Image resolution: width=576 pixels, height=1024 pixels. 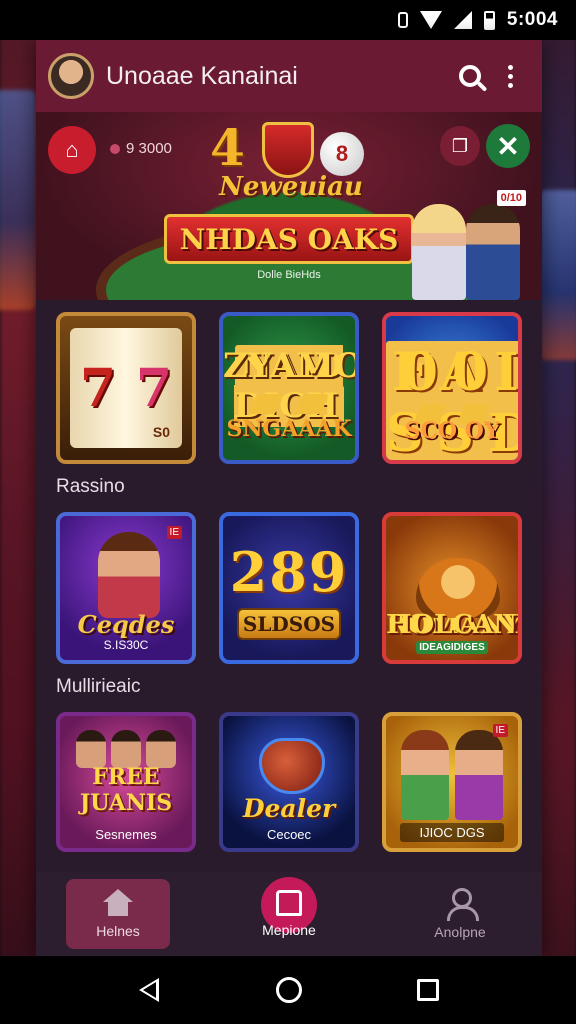 I want to click on system-navigation-bar, so click(x=288, y=990).